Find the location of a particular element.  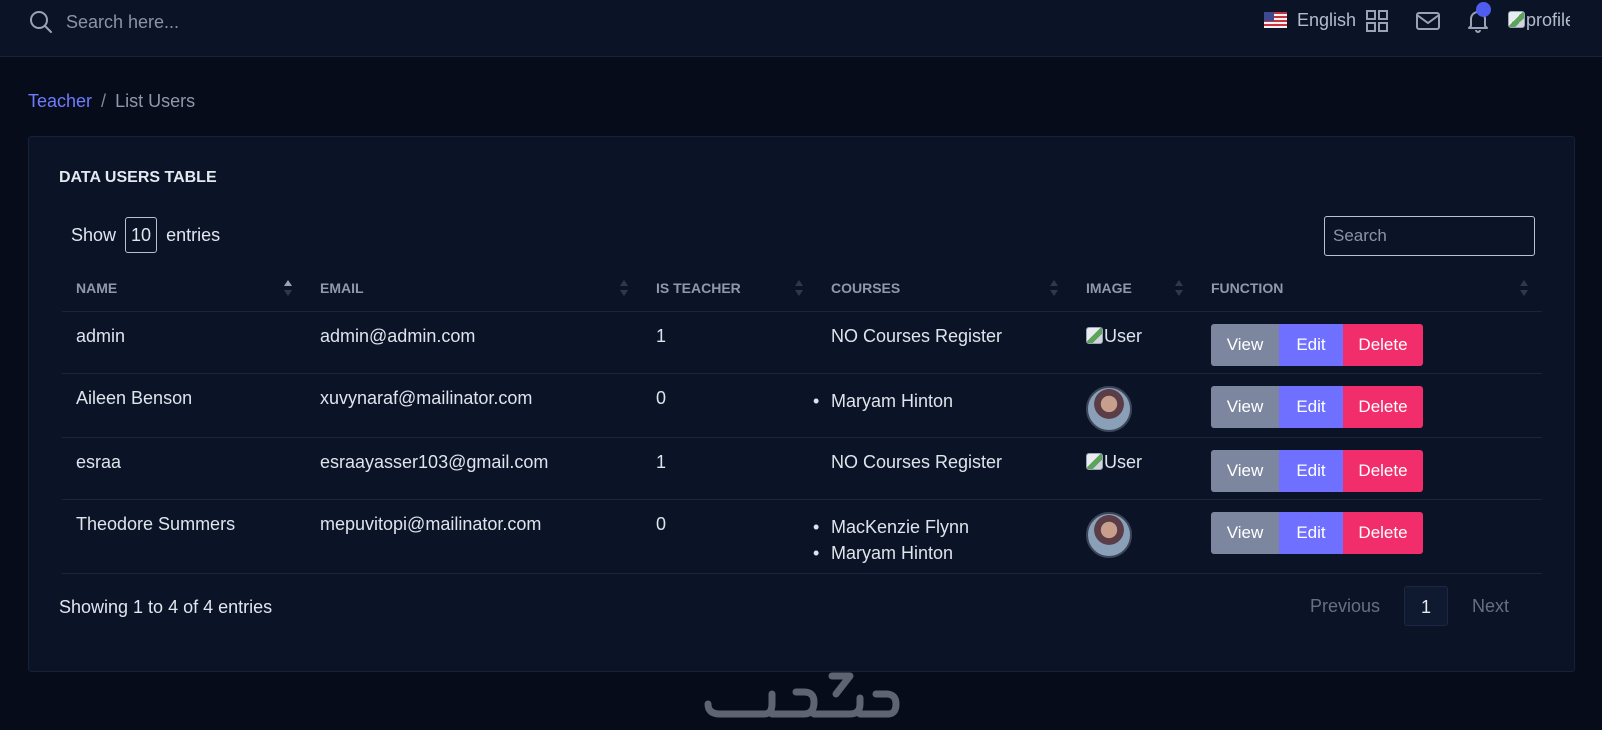

pagination: Previous 1 Next is located at coordinates (1409, 606).